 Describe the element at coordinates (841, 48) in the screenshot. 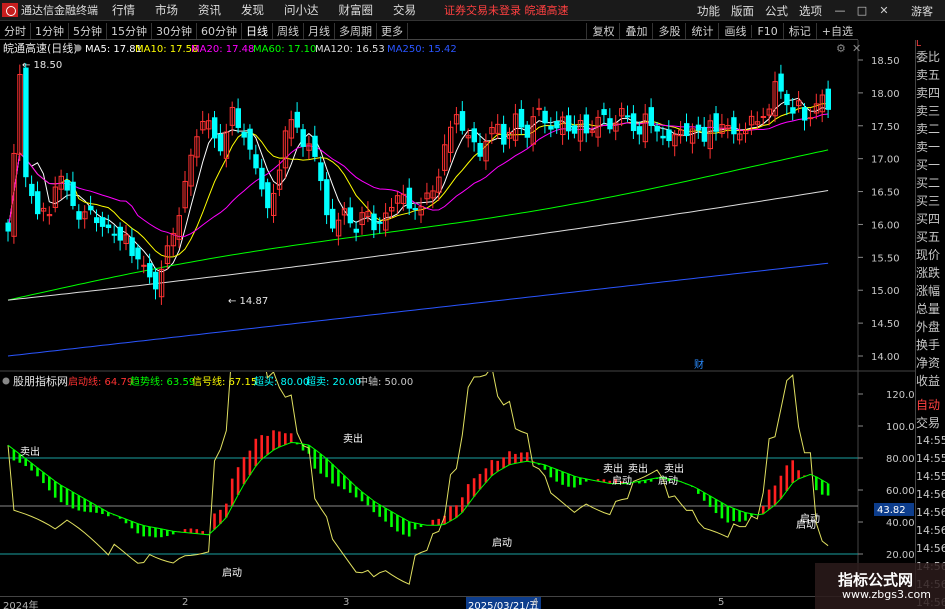

I see `gear-icon: ⚙` at that location.